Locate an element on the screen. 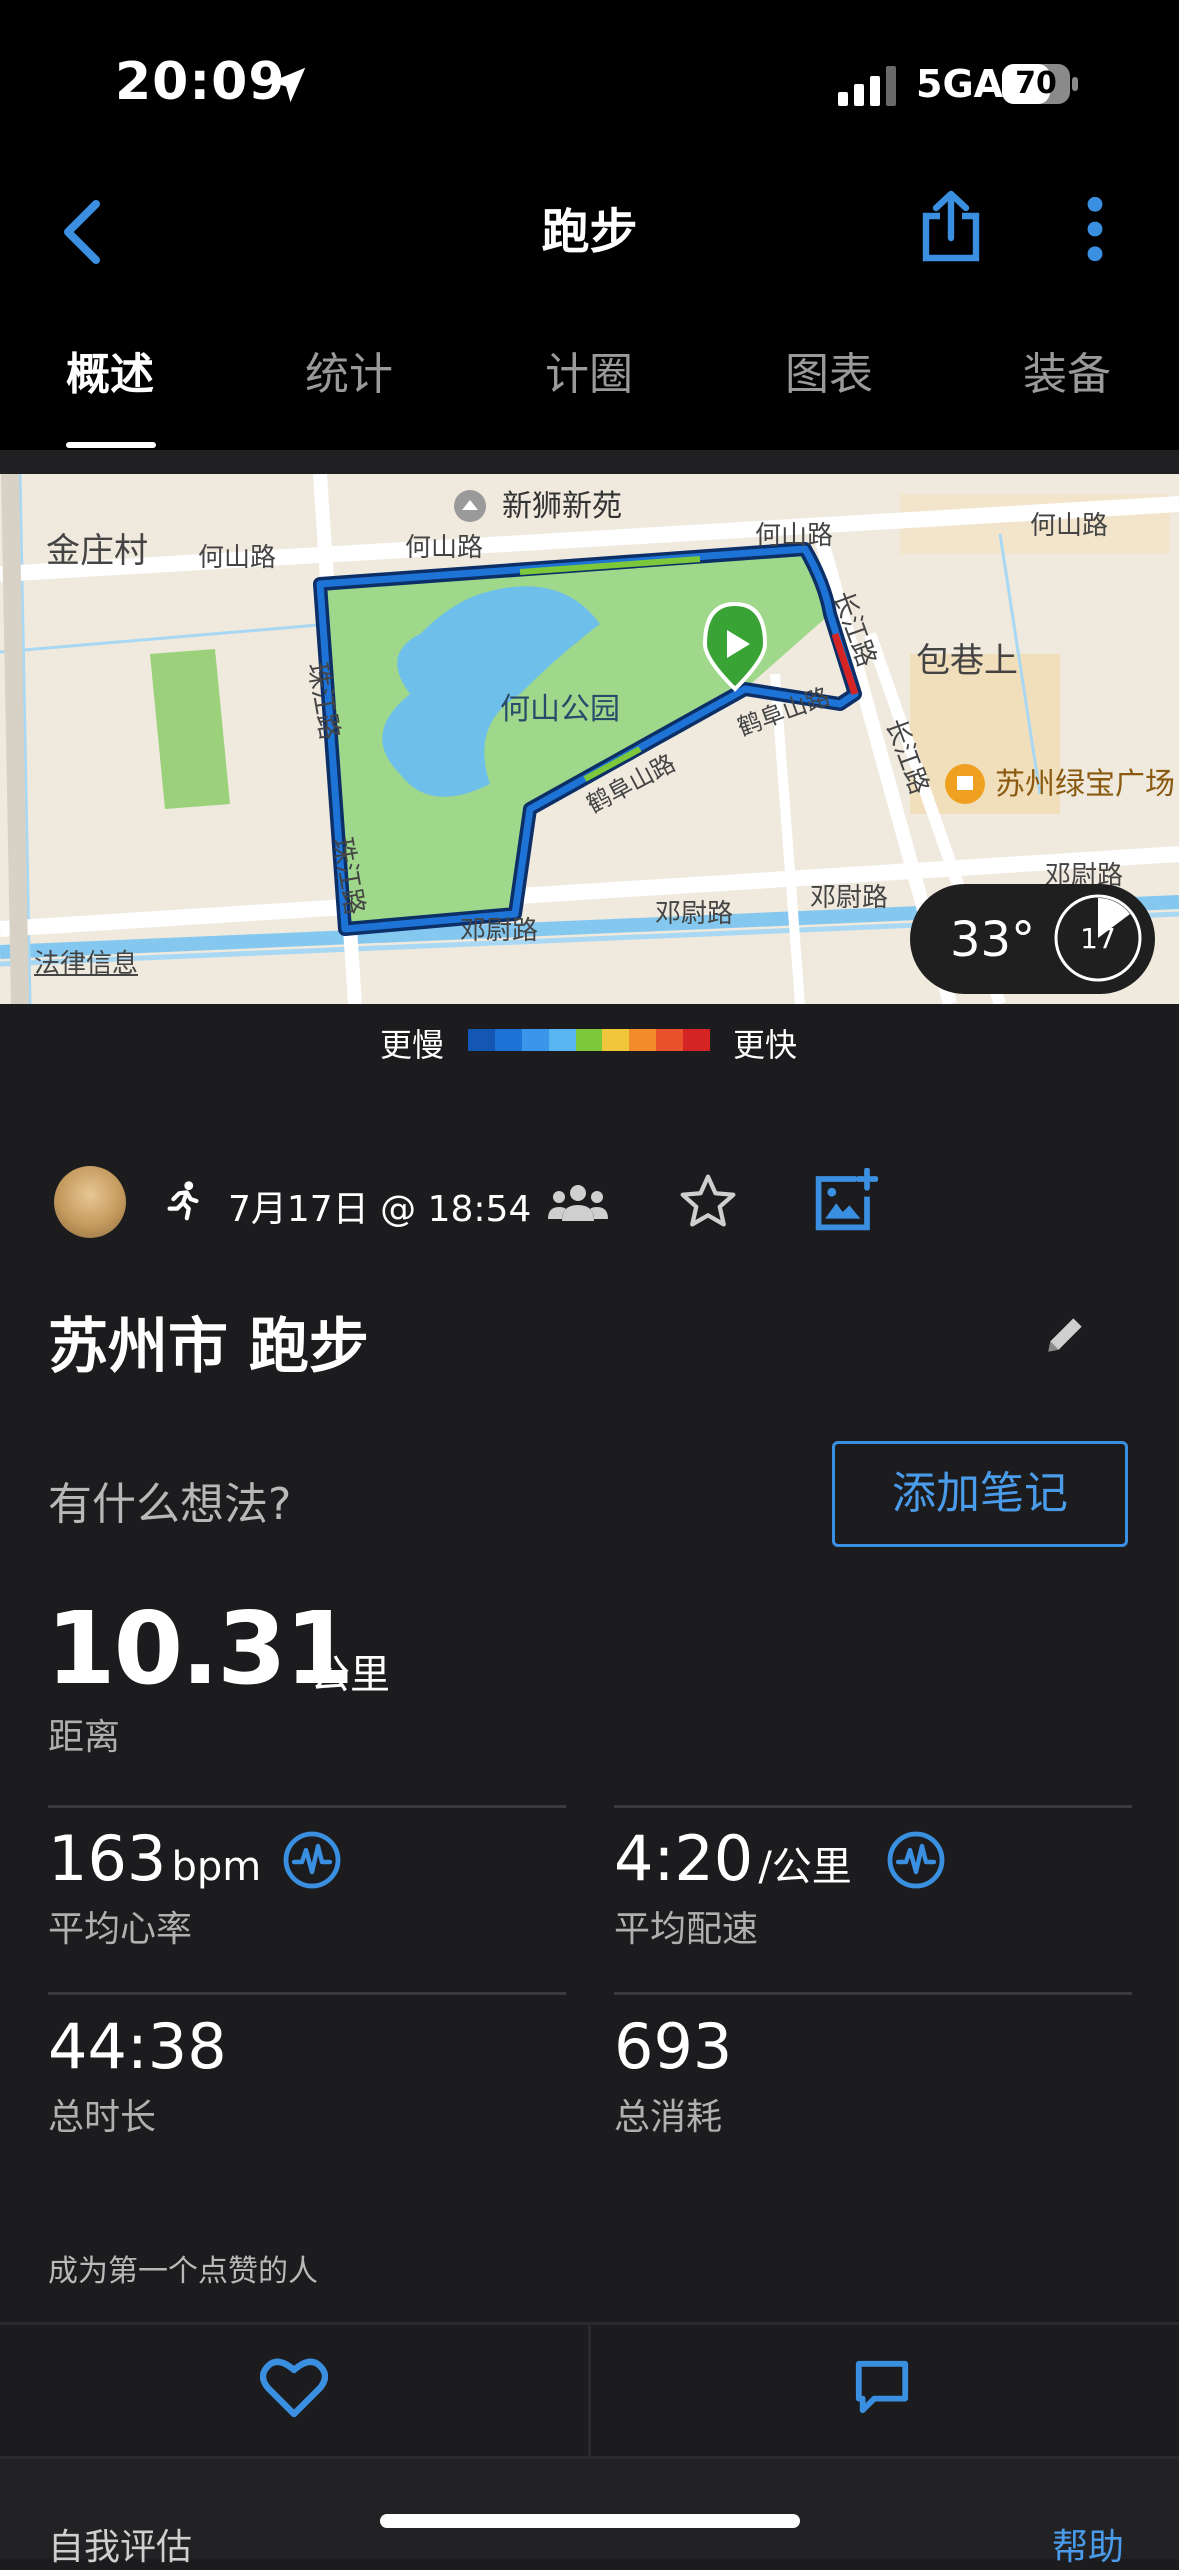 The height and width of the screenshot is (2570, 1179). duration-value: 44:38 is located at coordinates (137, 2046).